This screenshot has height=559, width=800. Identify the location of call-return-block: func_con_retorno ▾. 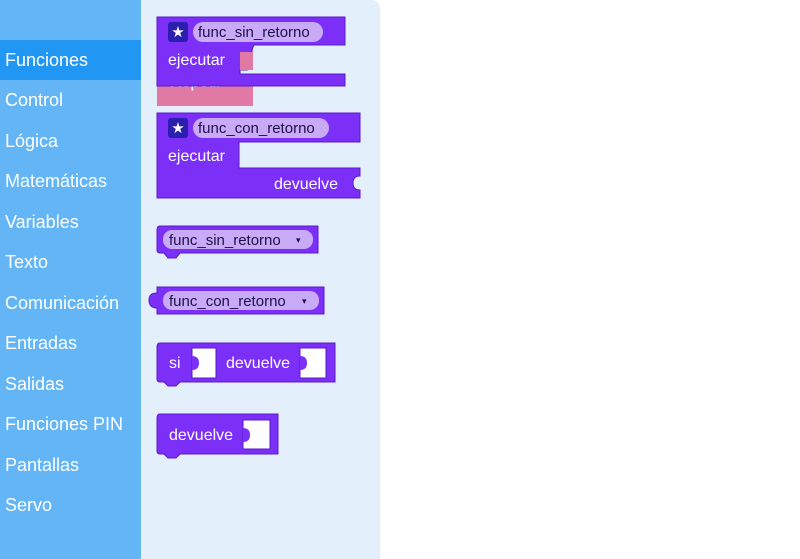
(236, 300).